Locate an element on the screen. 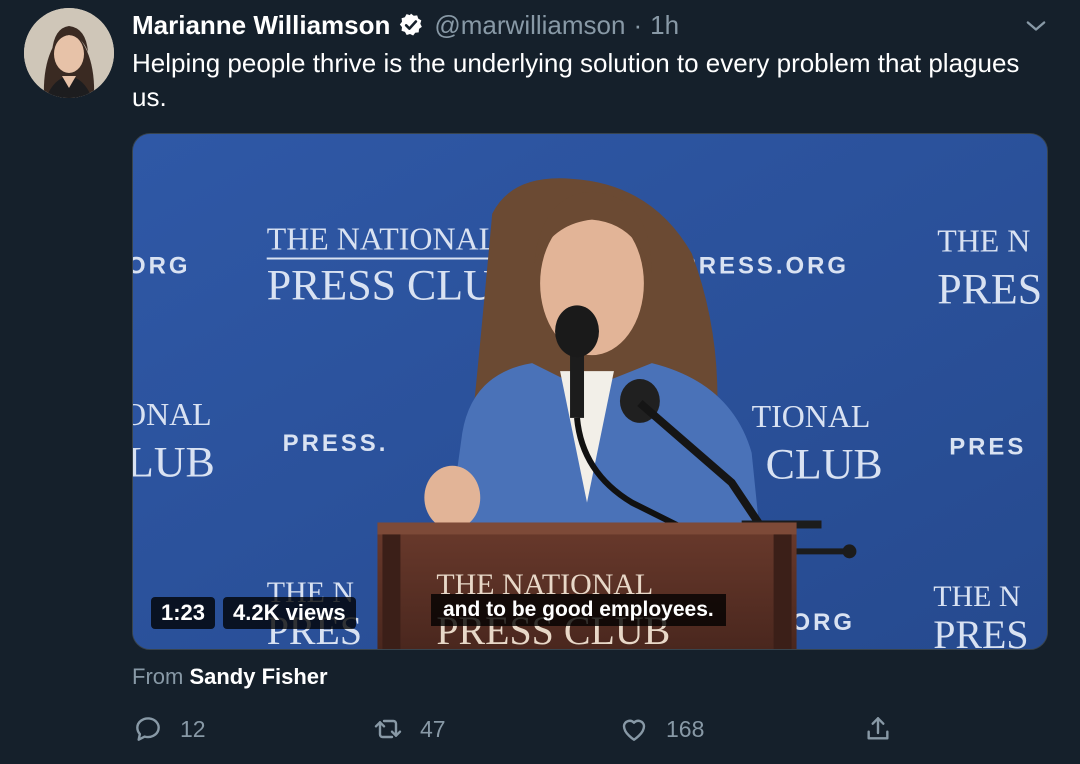 The image size is (1080, 764). retweet-button: 47 is located at coordinates (409, 729).